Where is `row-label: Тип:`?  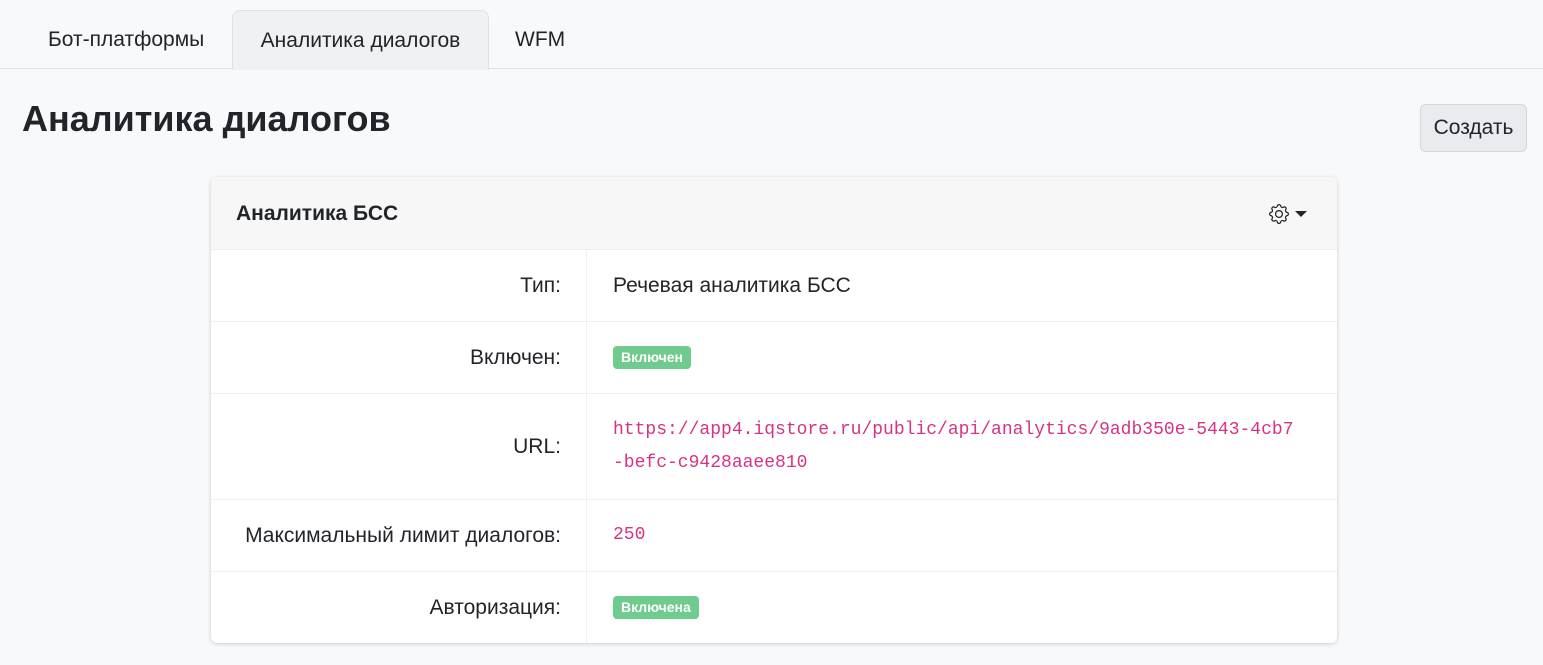 row-label: Тип: is located at coordinates (399, 285).